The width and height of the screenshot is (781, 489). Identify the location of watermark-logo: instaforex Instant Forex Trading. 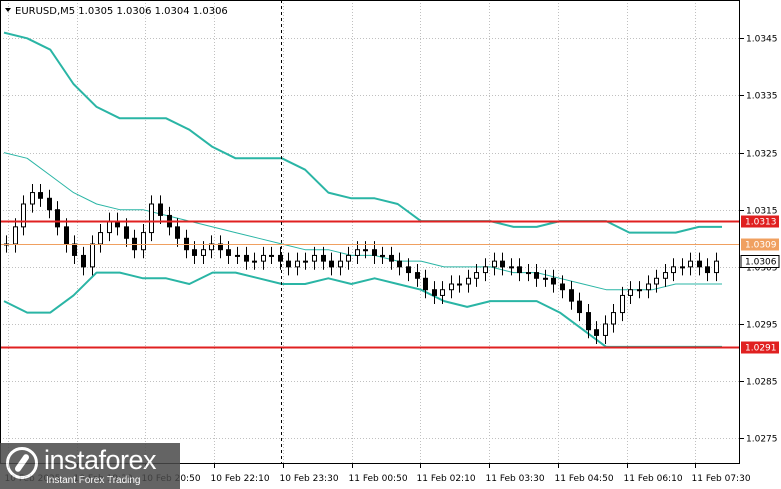
(90, 466).